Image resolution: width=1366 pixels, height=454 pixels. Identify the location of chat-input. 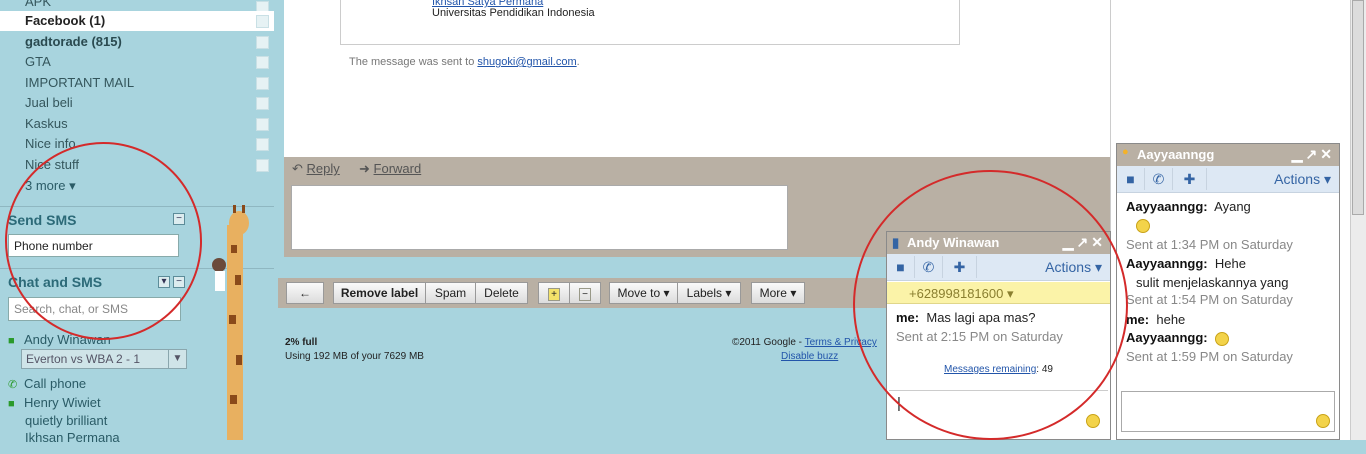
(1228, 411).